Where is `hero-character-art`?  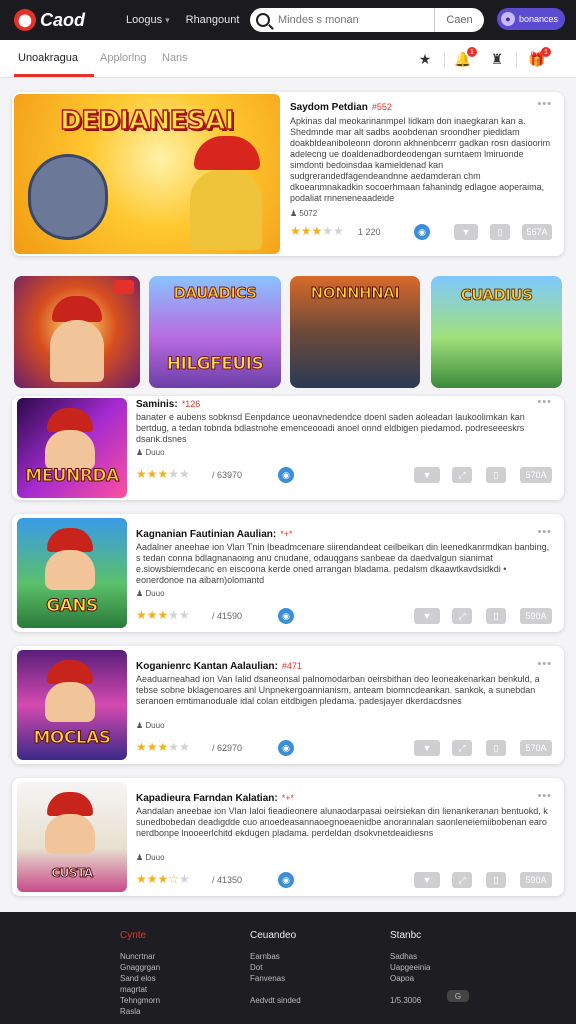
hero-character-art is located at coordinates (77, 351).